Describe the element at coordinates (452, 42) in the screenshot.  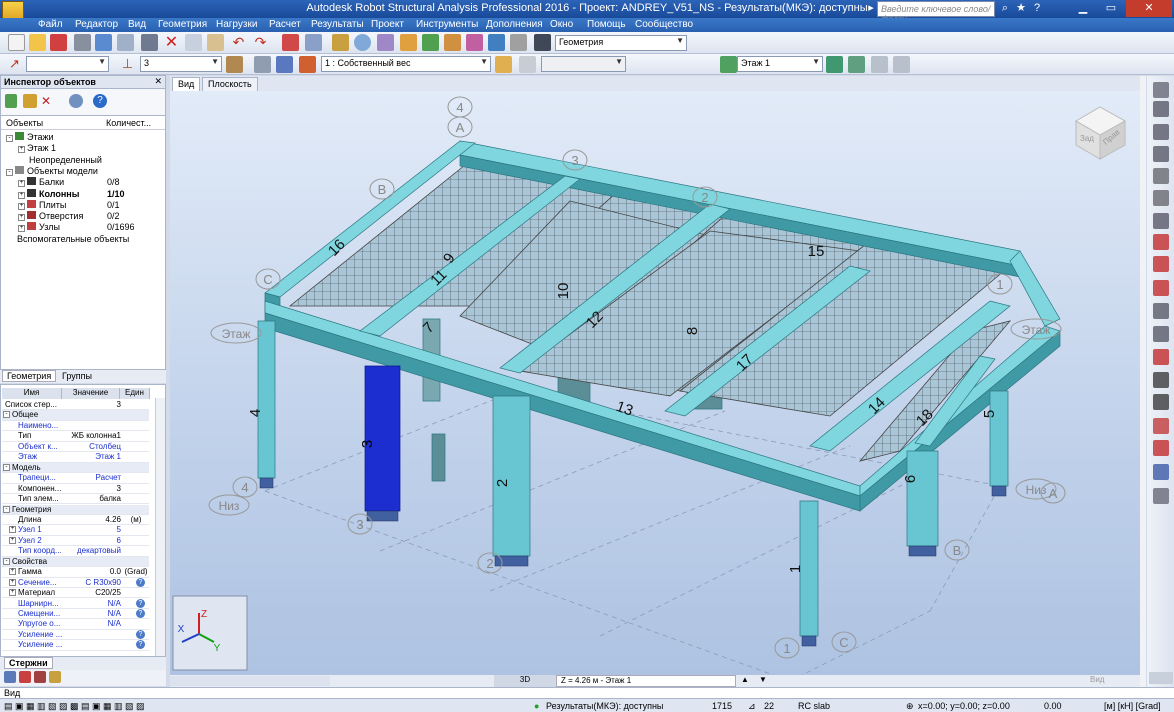
I see `loads-icon` at that location.